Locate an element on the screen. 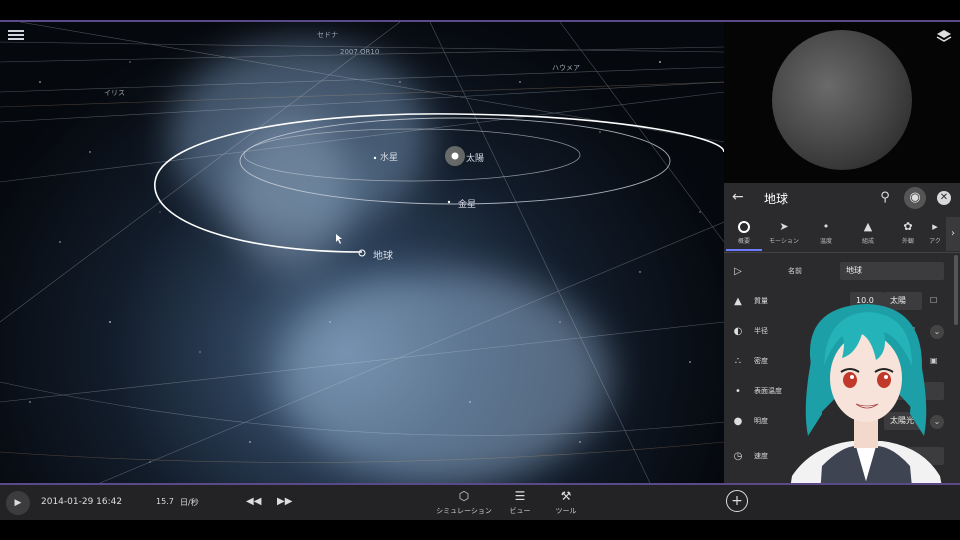 This screenshot has width=960, height=540. close-icon: ✕ is located at coordinates (944, 198).